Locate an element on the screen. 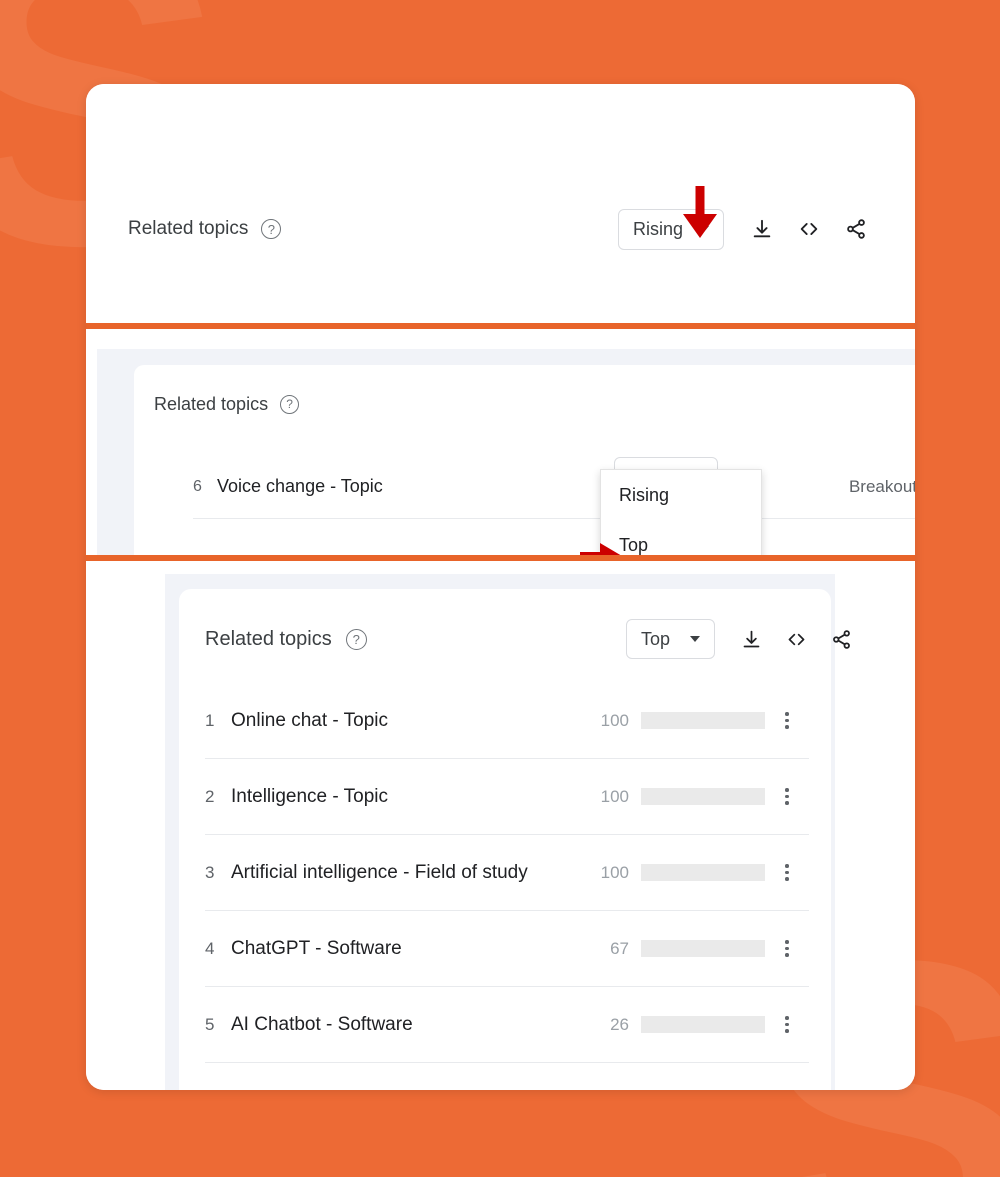  row-topic: Artificial intelligence - Field of study is located at coordinates (379, 872).